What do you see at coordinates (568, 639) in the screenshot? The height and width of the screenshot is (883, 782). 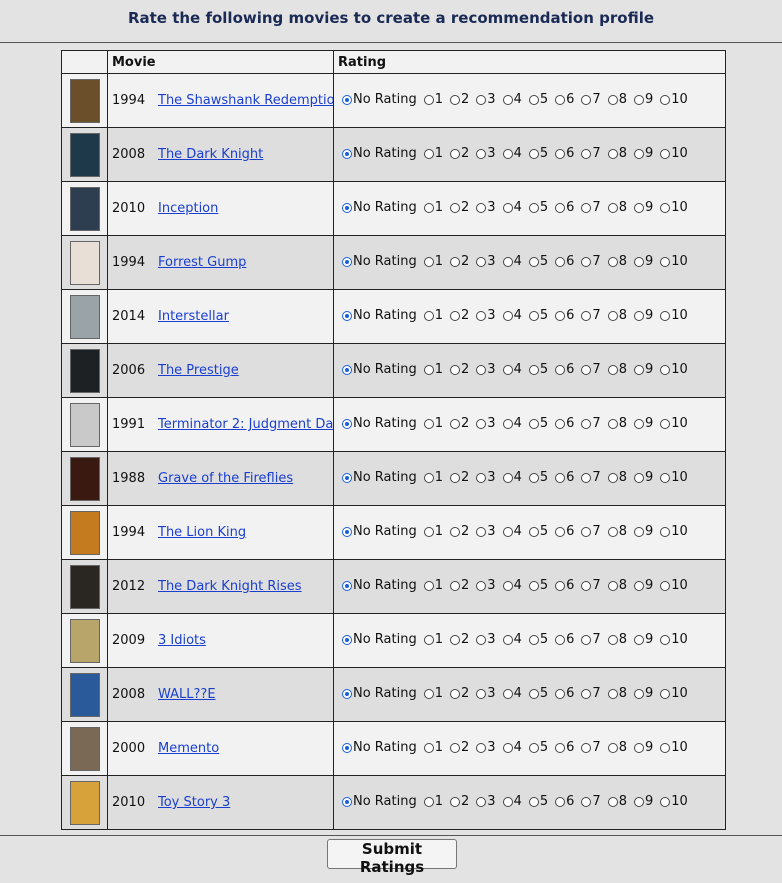 I see `rating-option-6: 6` at bounding box center [568, 639].